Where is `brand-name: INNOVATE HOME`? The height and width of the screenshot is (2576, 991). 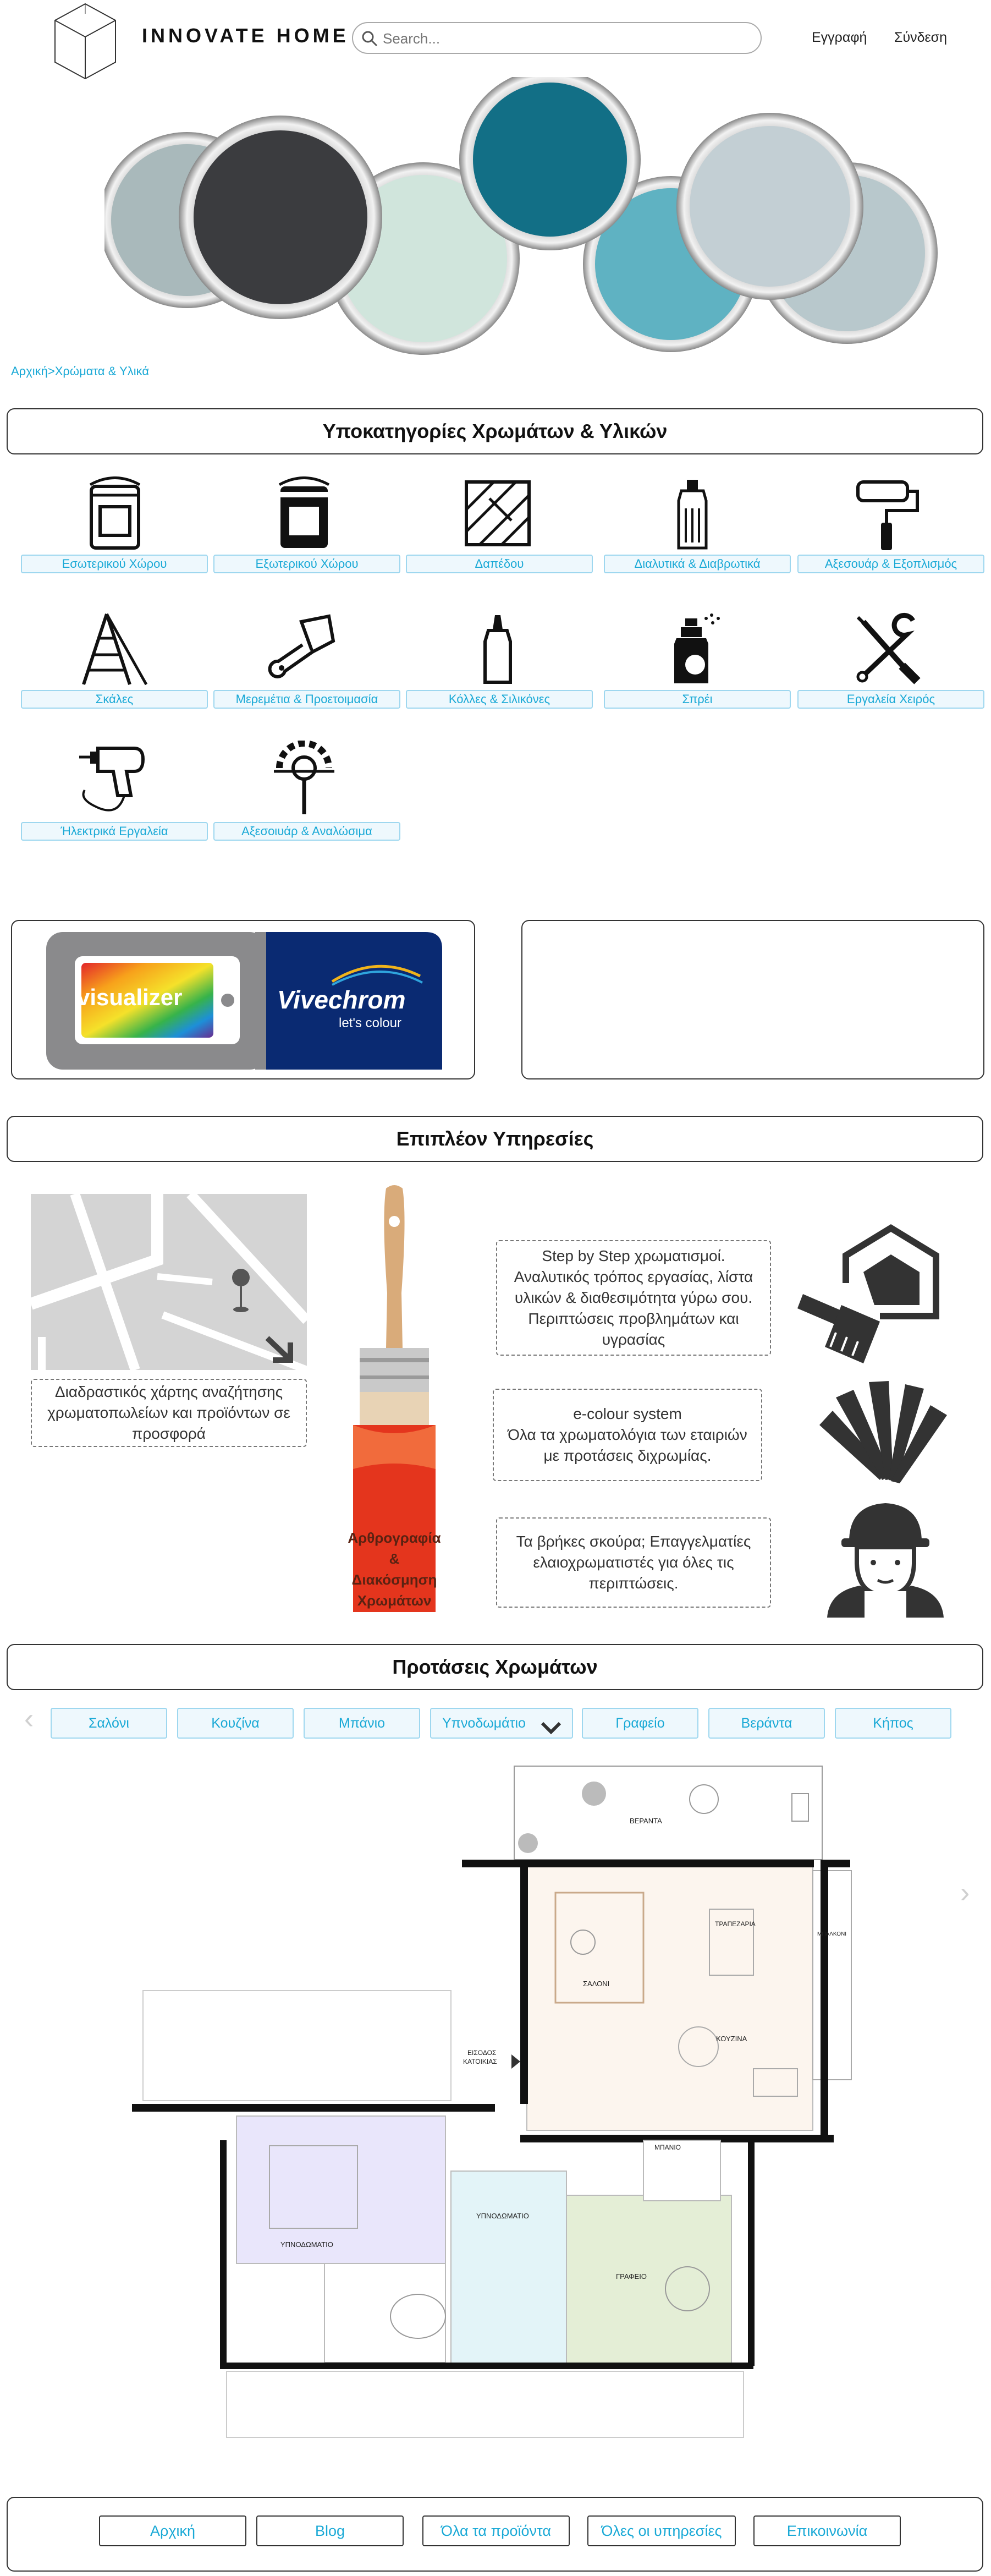
brand-name: INNOVATE HOME is located at coordinates (246, 36).